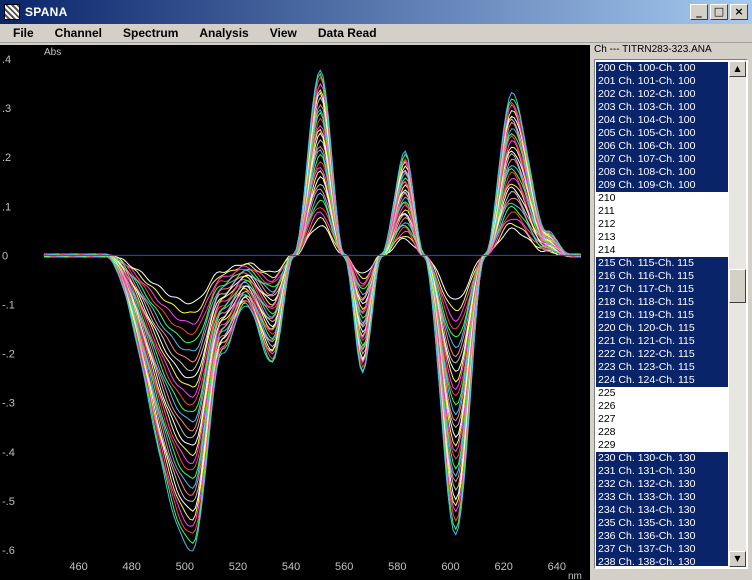 The width and height of the screenshot is (752, 580). What do you see at coordinates (662, 445) in the screenshot?
I see `channel-list-item: 229` at bounding box center [662, 445].